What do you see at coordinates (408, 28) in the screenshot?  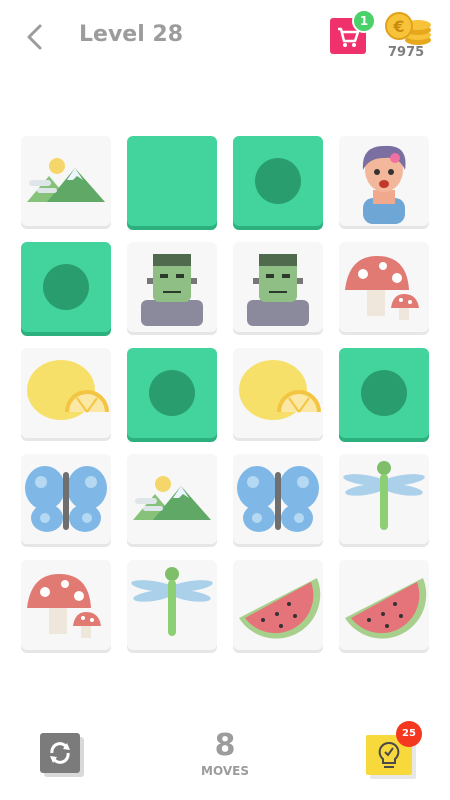 I see `coins-icon: €` at bounding box center [408, 28].